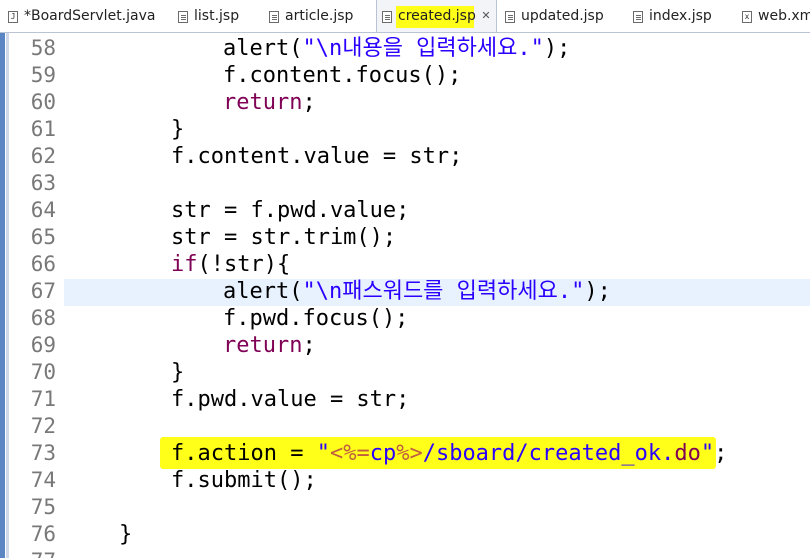 Image resolution: width=810 pixels, height=558 pixels. I want to click on java-file-icon: J, so click(13, 17).